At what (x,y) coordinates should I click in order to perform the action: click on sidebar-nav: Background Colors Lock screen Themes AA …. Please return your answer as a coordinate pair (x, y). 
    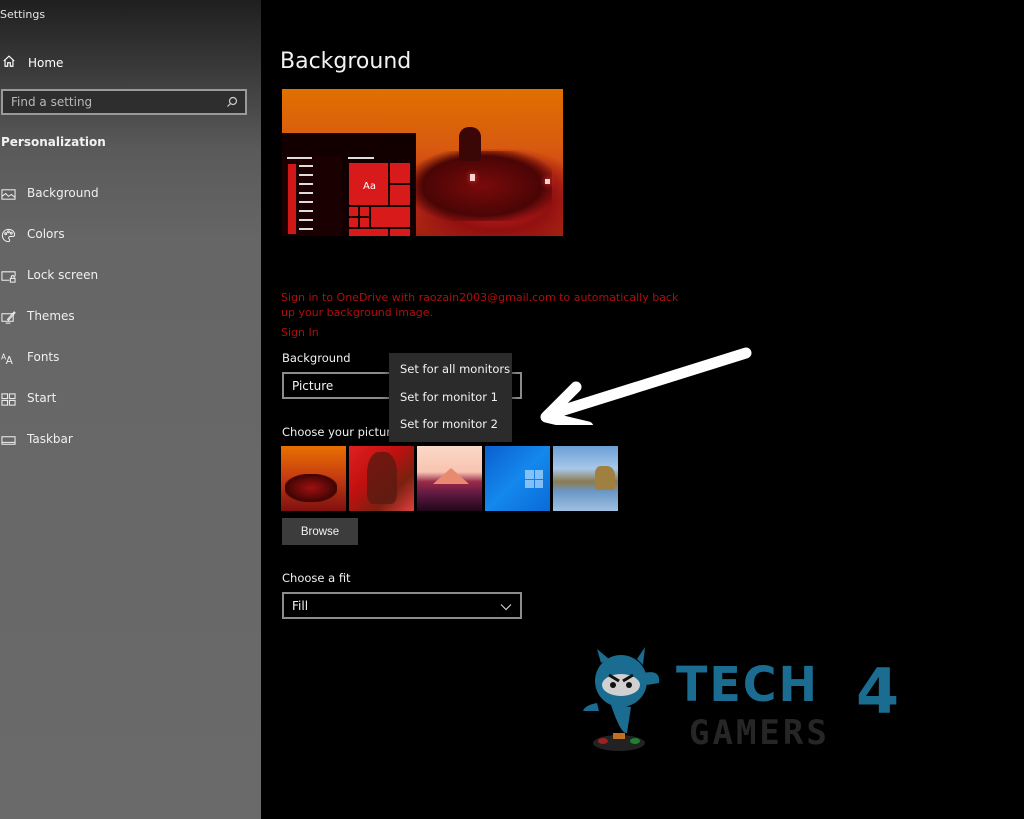
    Looking at the image, I should click on (49, 327).